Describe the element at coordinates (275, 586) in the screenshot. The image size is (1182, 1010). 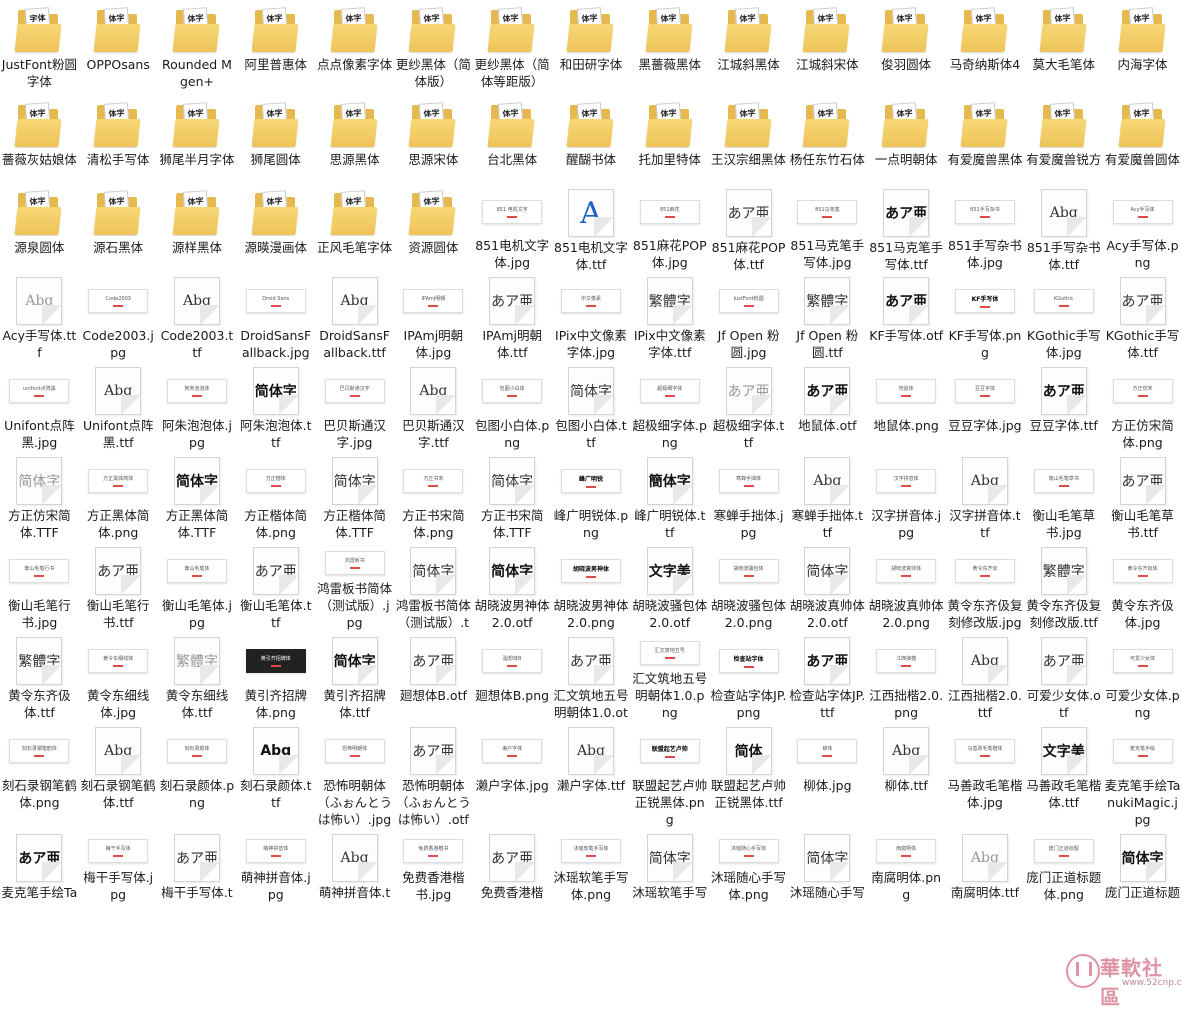
I see `file-item: あア亜 衡山毛笔体.ttf` at that location.